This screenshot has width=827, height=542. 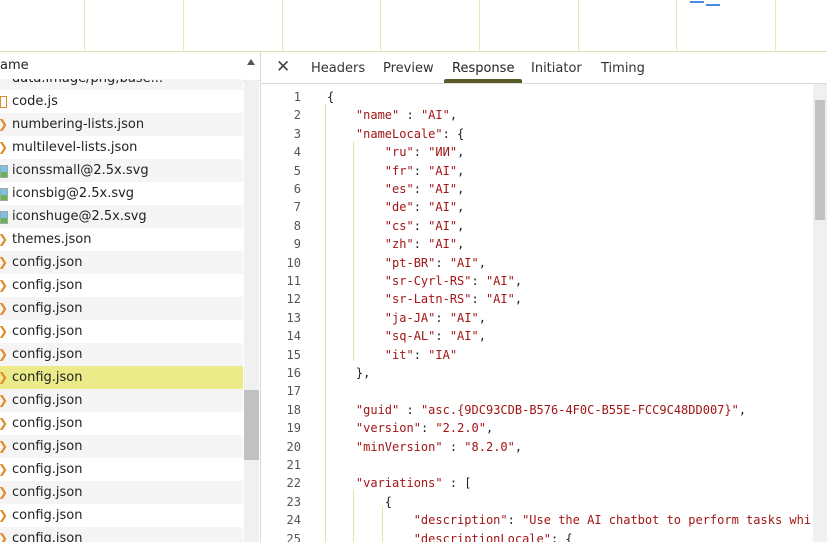 I want to click on close-icon: ✕, so click(x=283, y=67).